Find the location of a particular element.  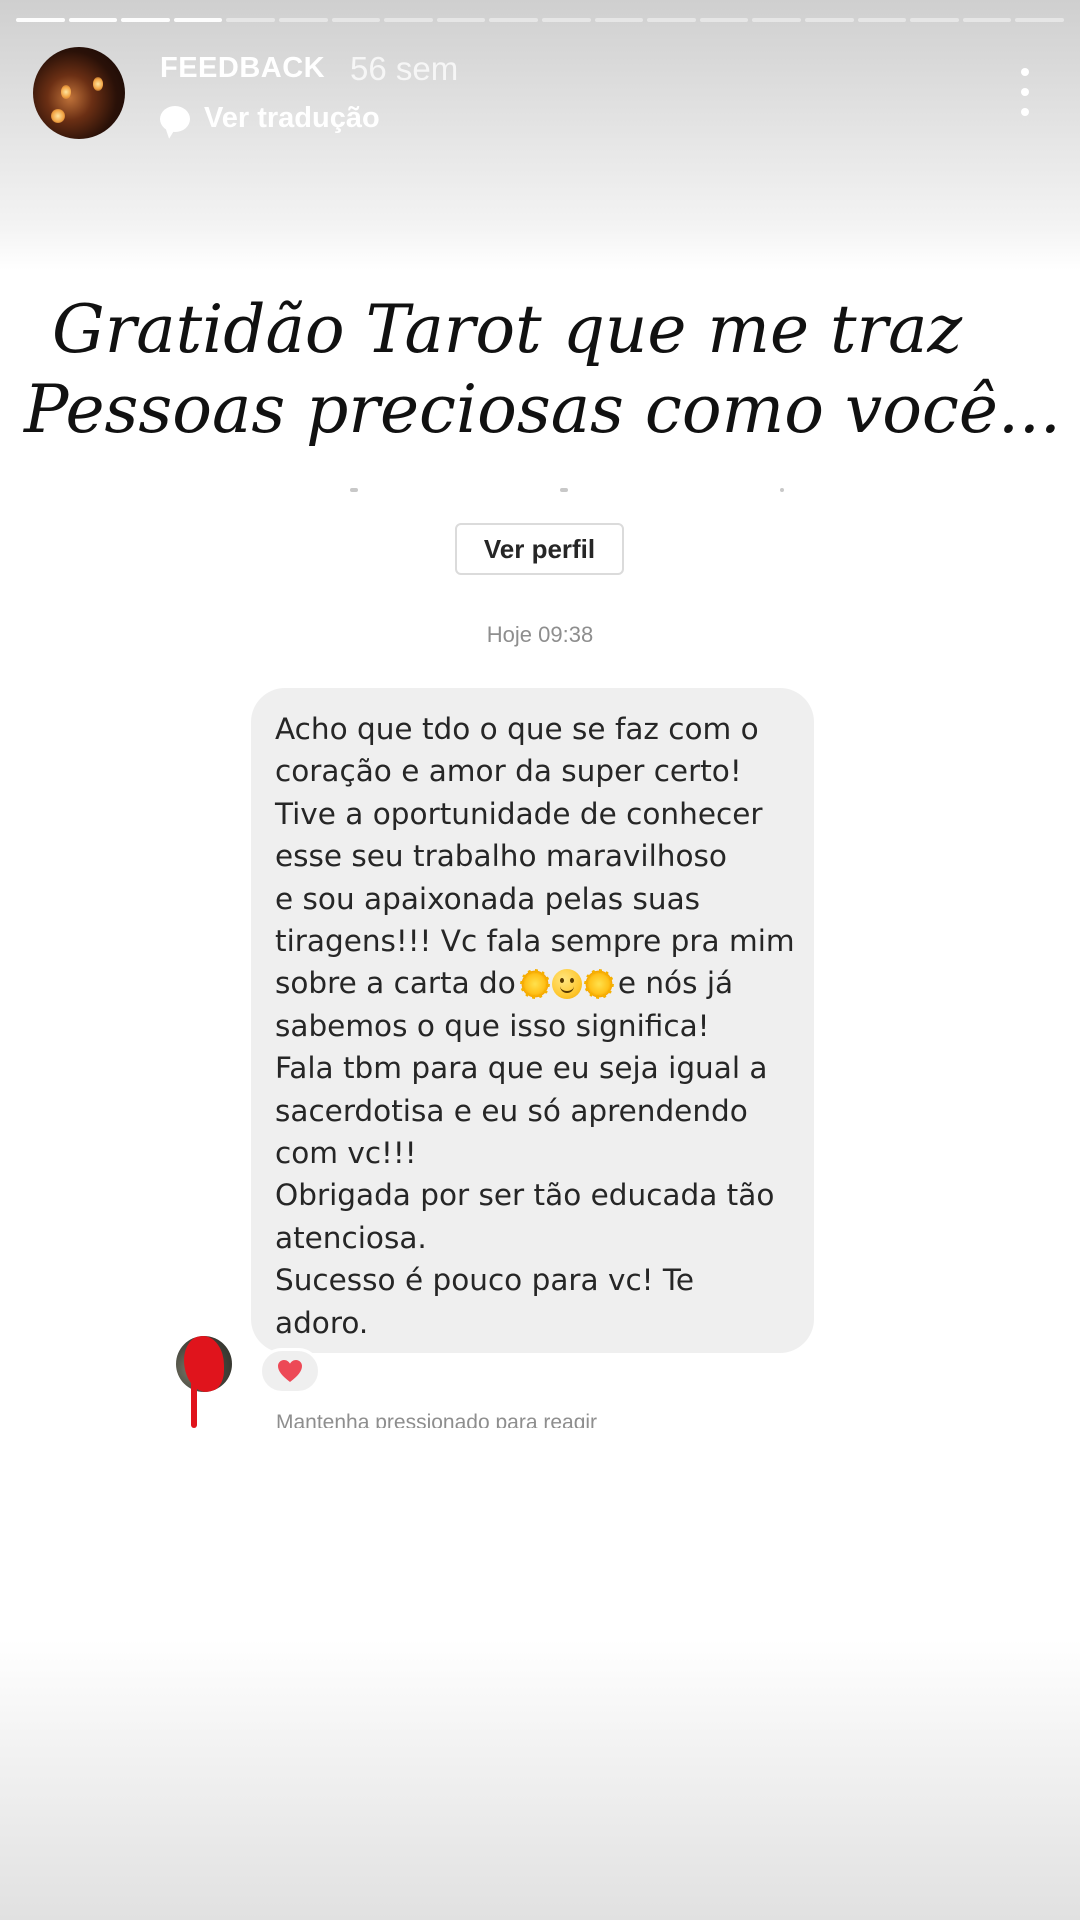

message-line-with-emojis: sobre a carta do e nós já is located at coordinates (533, 983).